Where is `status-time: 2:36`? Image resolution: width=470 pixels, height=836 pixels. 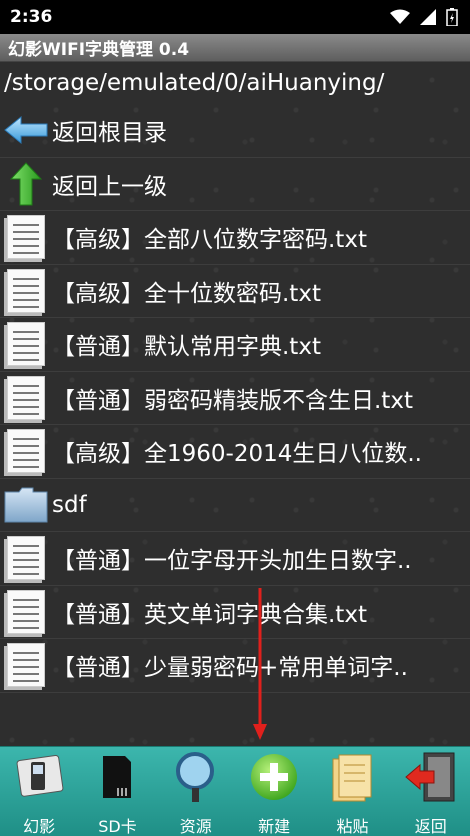 status-time: 2:36 is located at coordinates (31, 17).